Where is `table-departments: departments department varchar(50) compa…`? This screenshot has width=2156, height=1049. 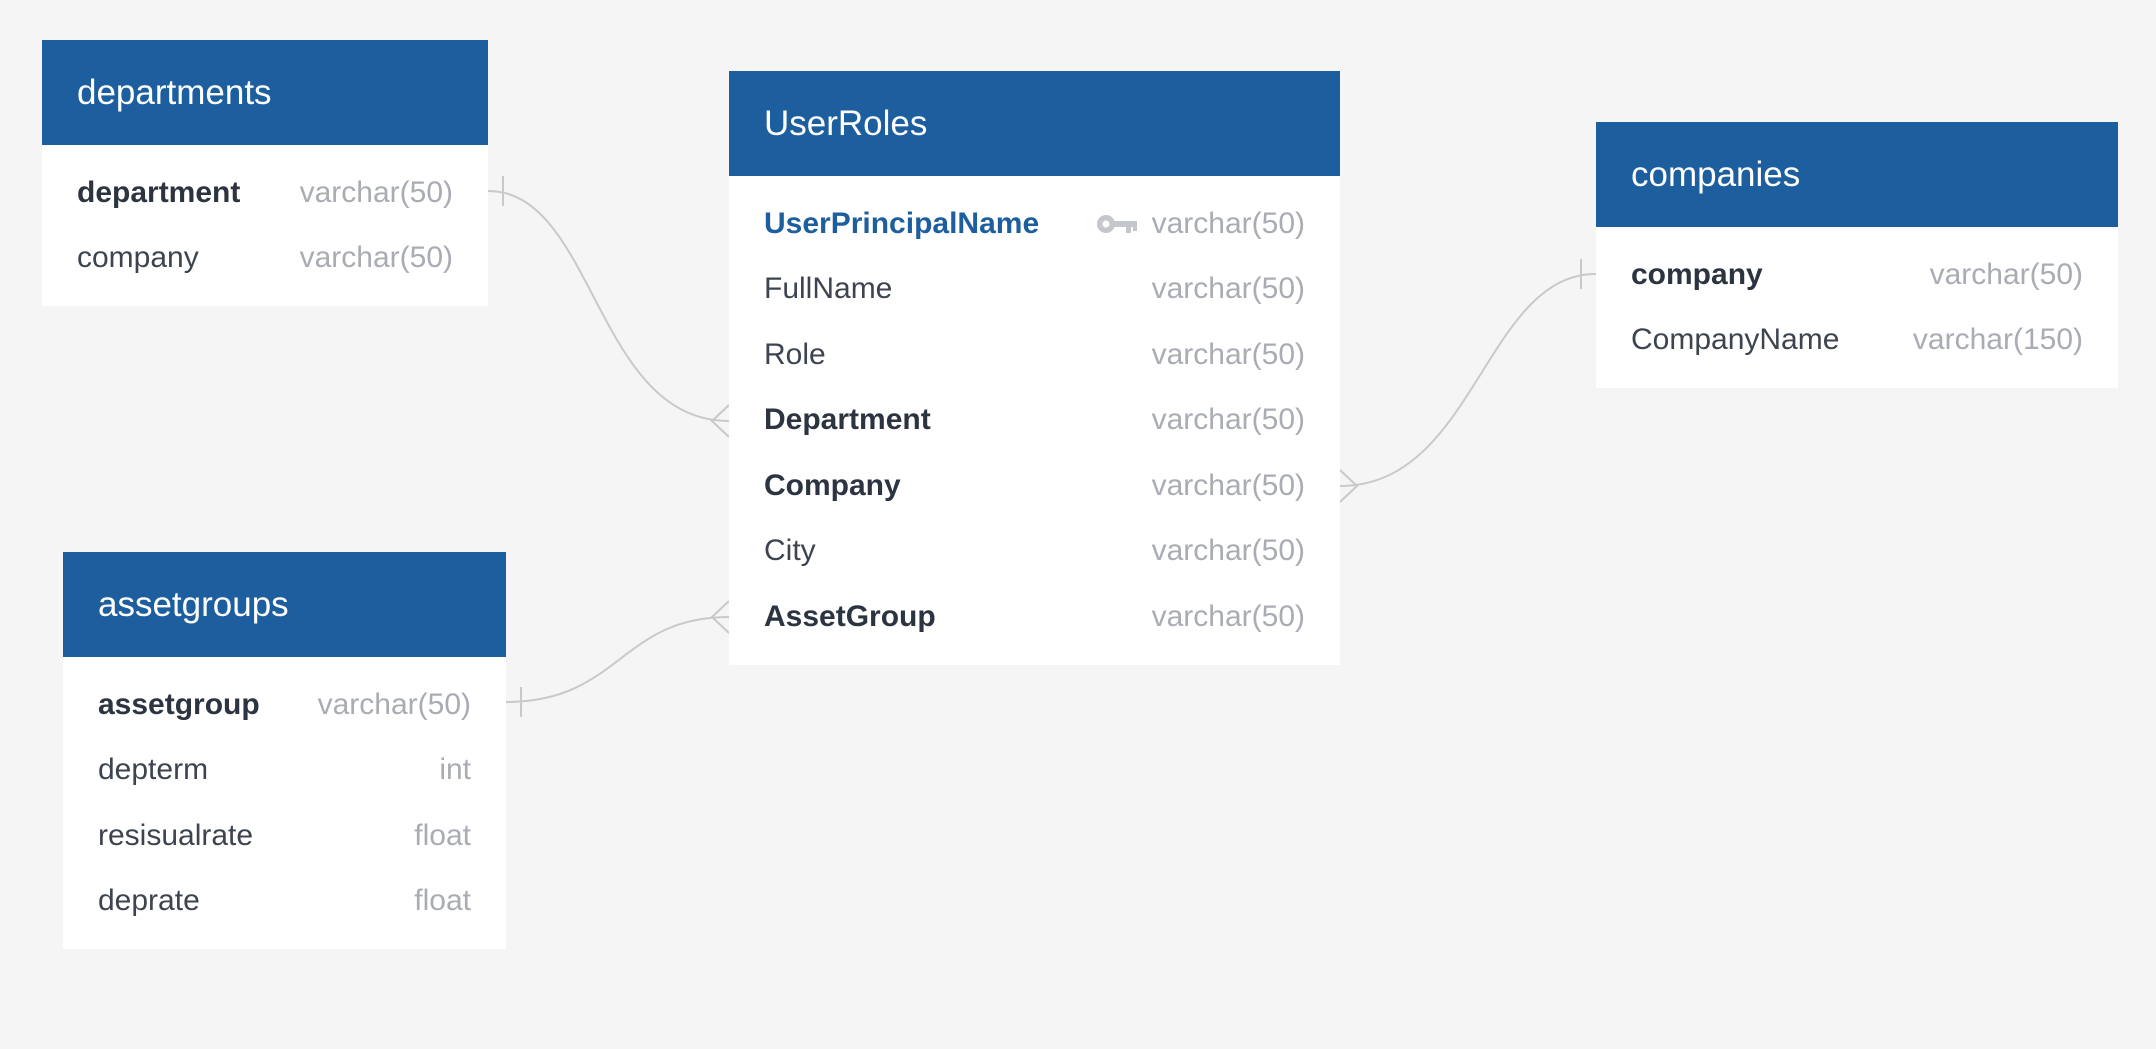 table-departments: departments department varchar(50) compa… is located at coordinates (265, 173).